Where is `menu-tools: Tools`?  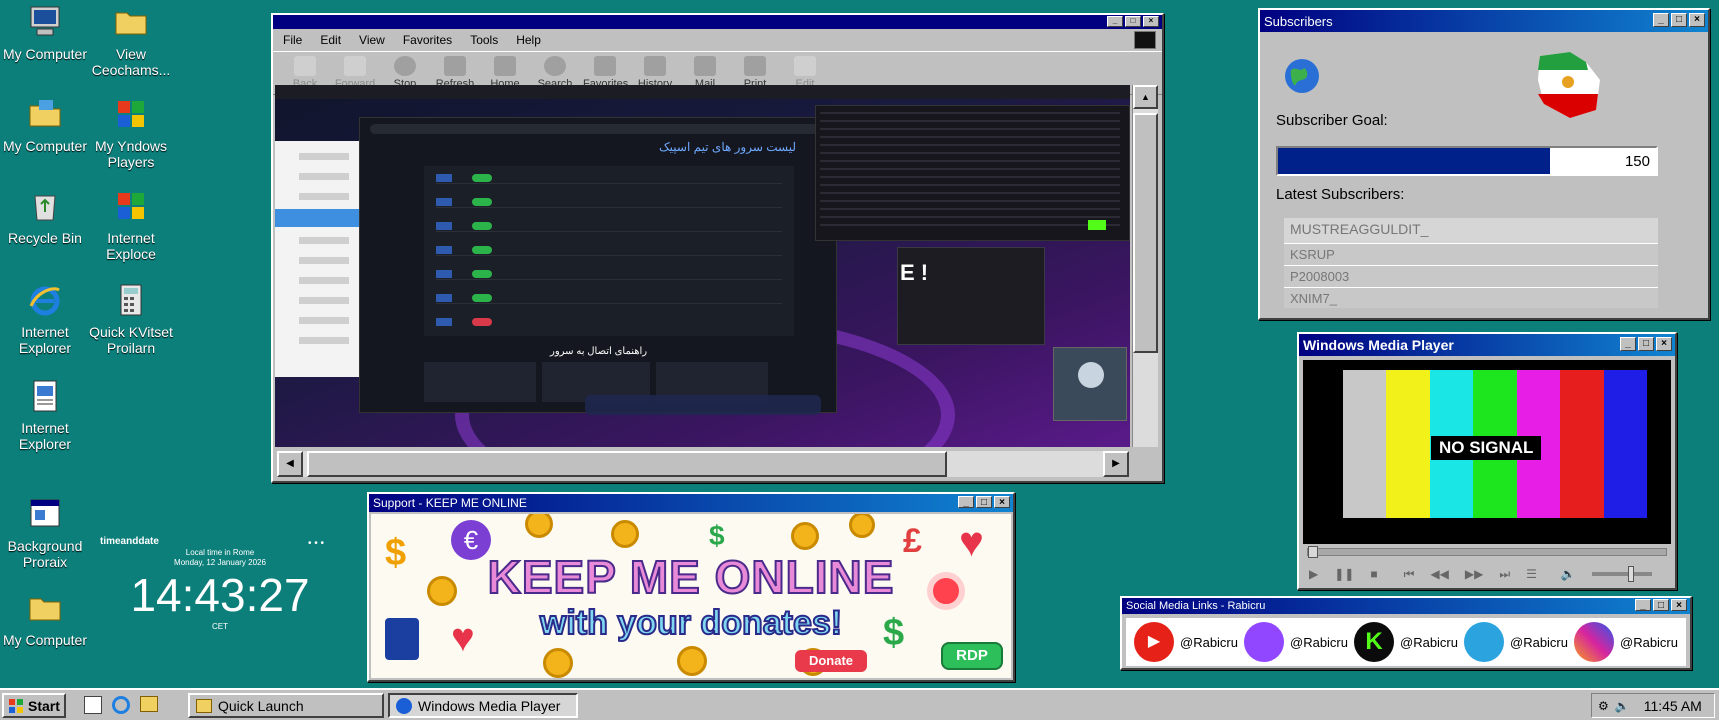
menu-tools: Tools is located at coordinates (484, 40).